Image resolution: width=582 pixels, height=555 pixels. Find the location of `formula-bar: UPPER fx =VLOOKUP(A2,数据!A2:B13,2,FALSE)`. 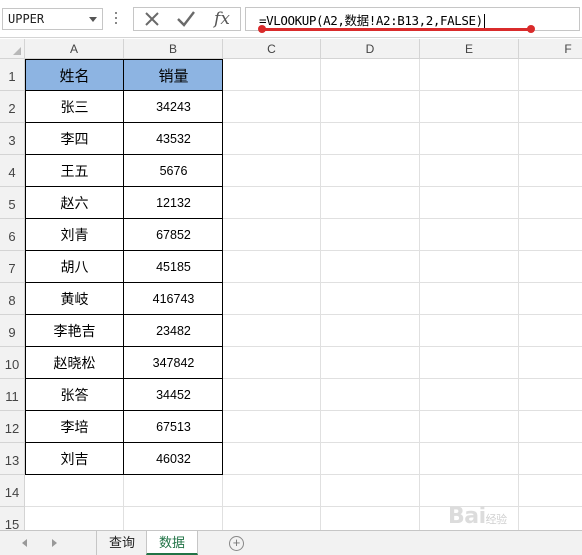

formula-bar: UPPER fx =VLOOKUP(A2,数据!A2:B13,2,FALSE) is located at coordinates (291, 19).